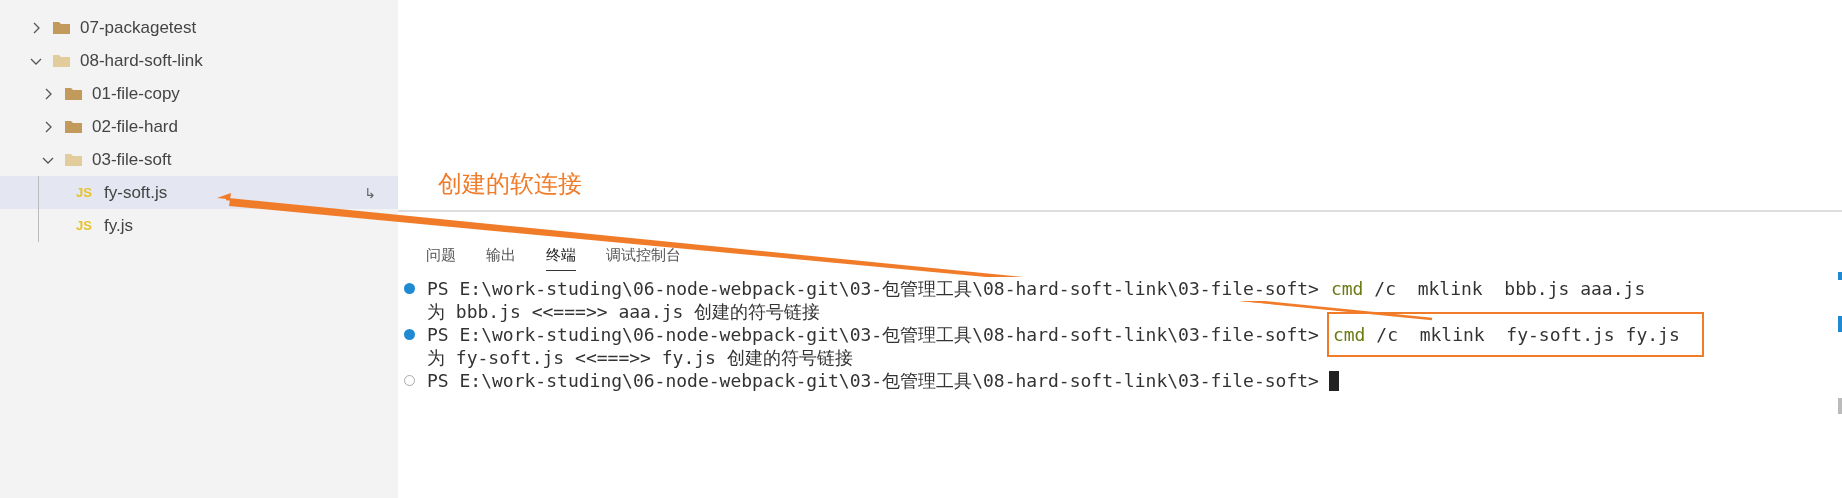  Describe the element at coordinates (199, 126) in the screenshot. I see `tree-item: 02-file-hard` at that location.